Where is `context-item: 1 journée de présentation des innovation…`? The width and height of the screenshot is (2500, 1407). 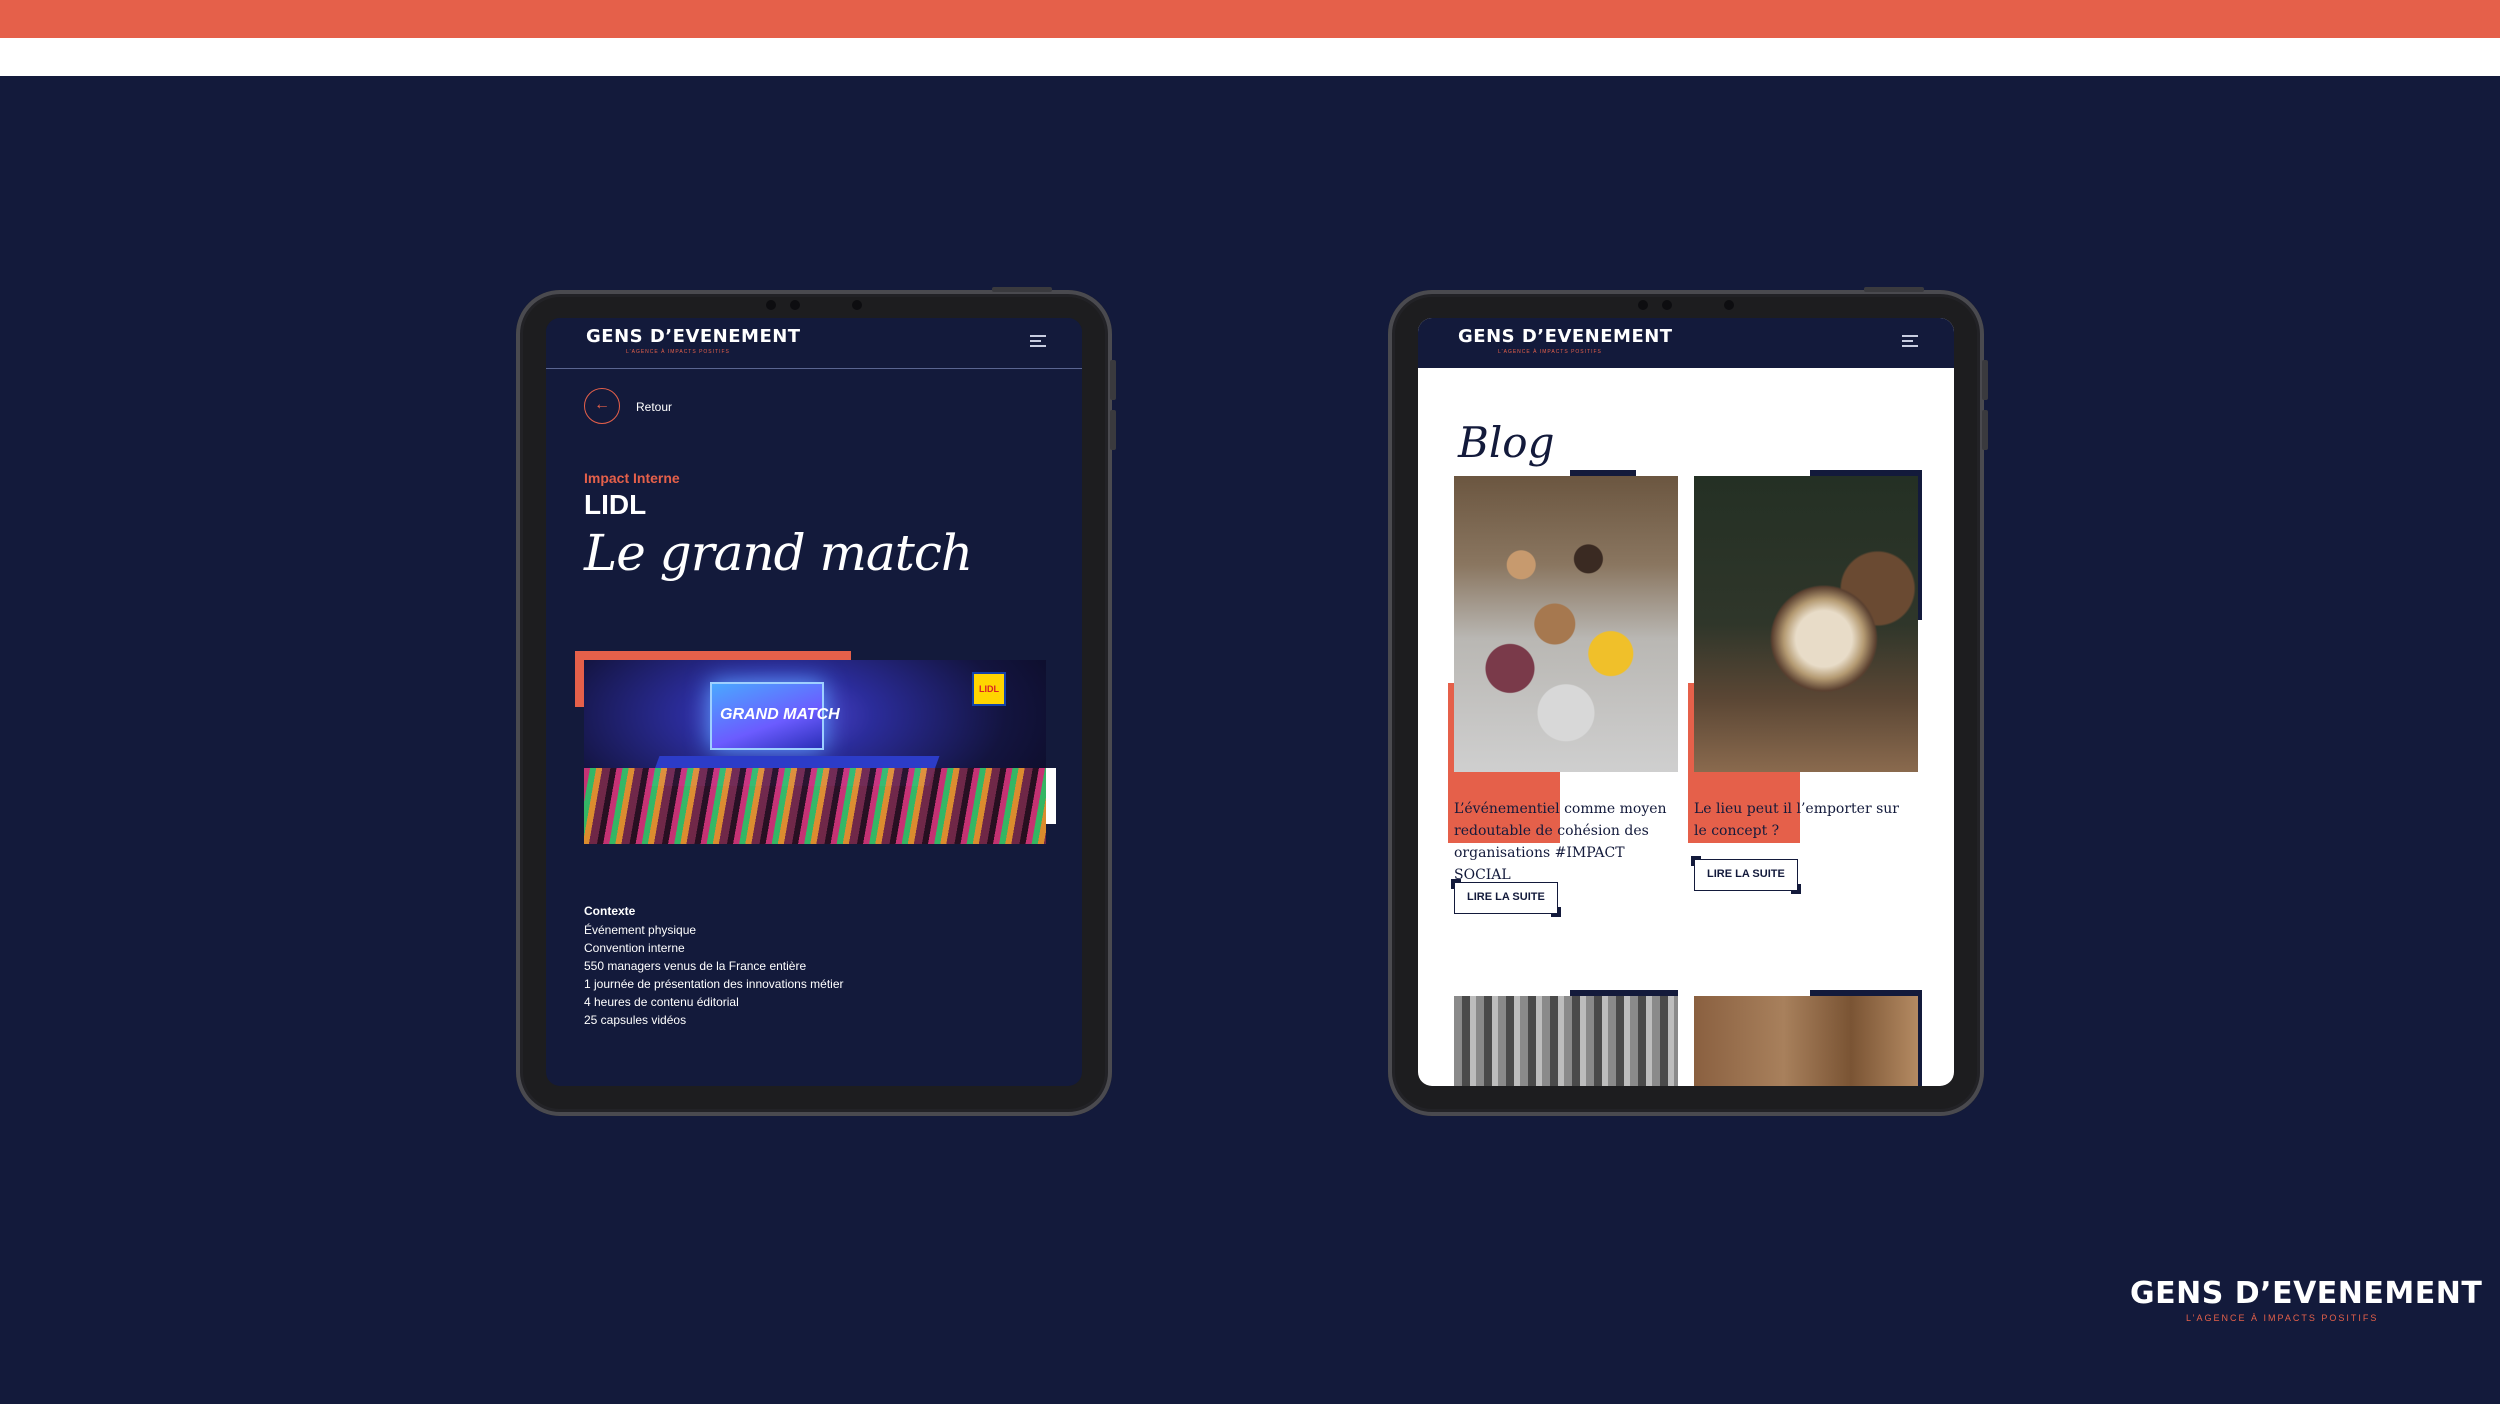
context-item: 1 journée de présentation des innovation… is located at coordinates (714, 984).